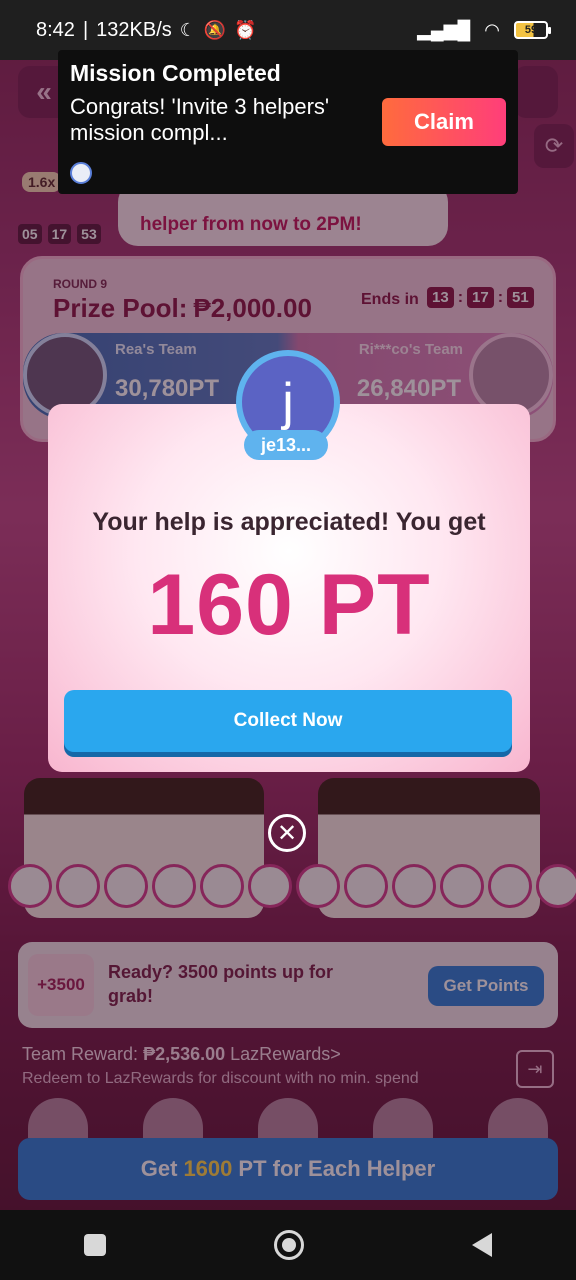 The image size is (576, 1280). What do you see at coordinates (444, 30) in the screenshot?
I see `signal-icon: ▂▄▆█` at bounding box center [444, 30].